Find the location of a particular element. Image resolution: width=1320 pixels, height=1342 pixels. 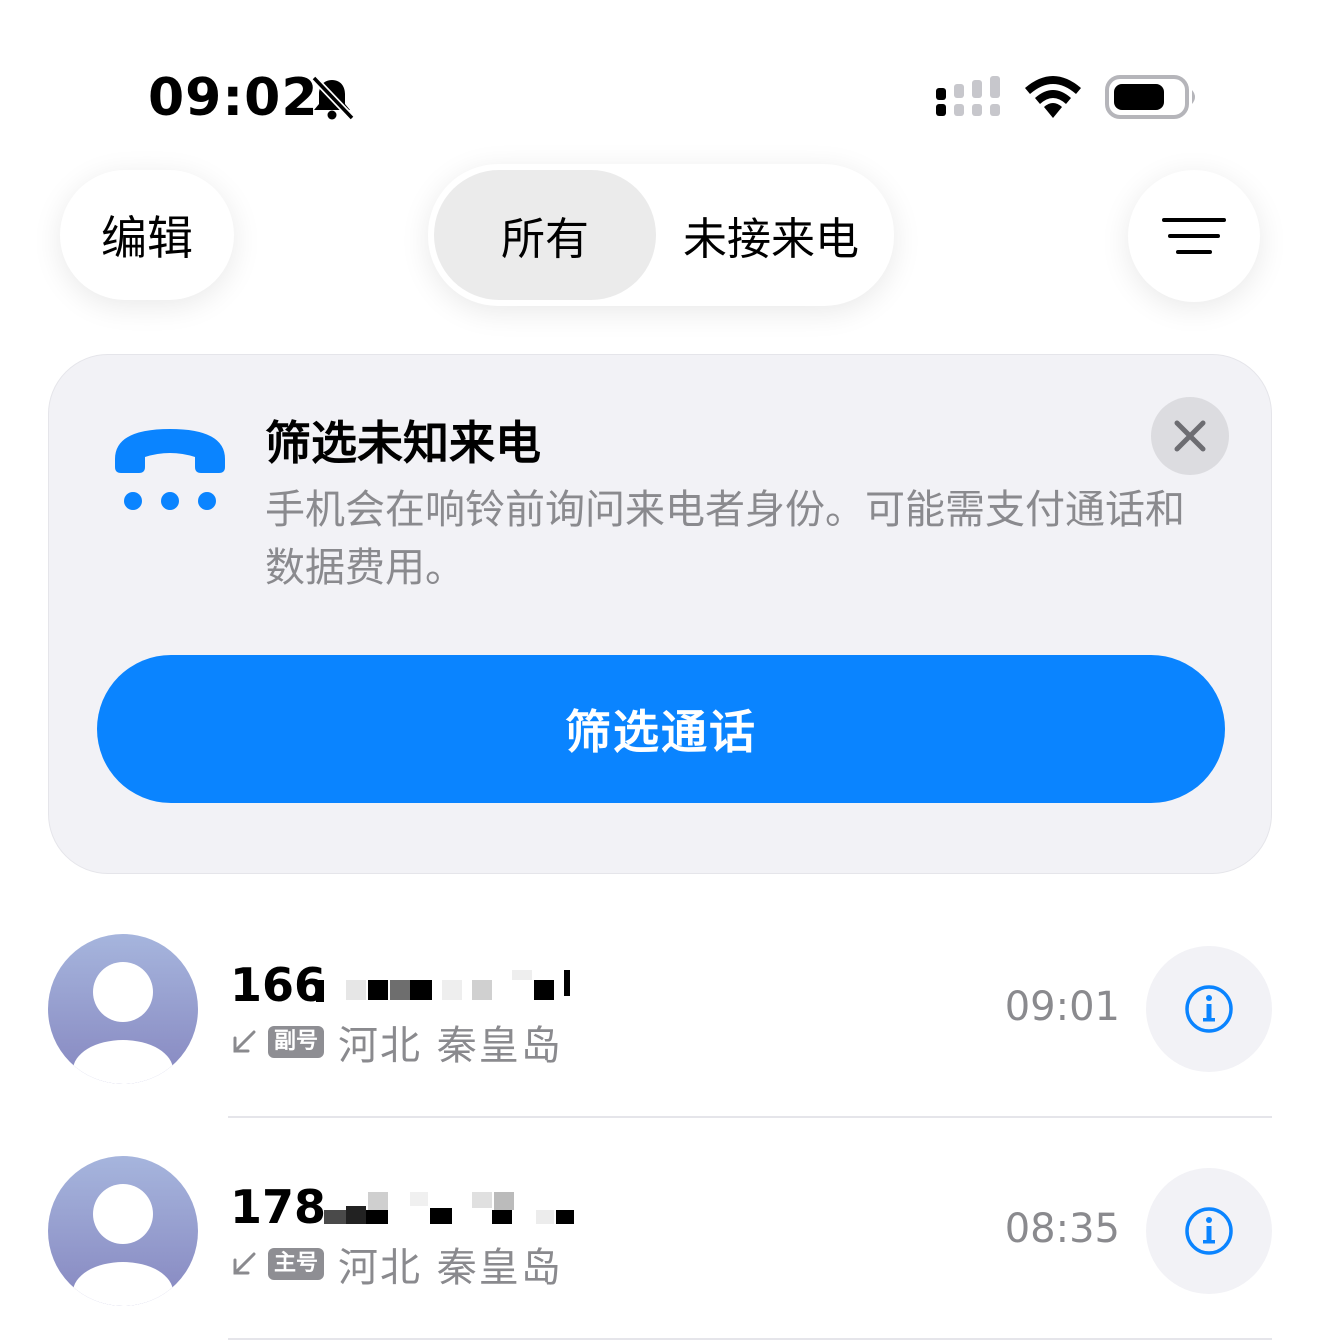

filter-lines-icon is located at coordinates (1194, 236).